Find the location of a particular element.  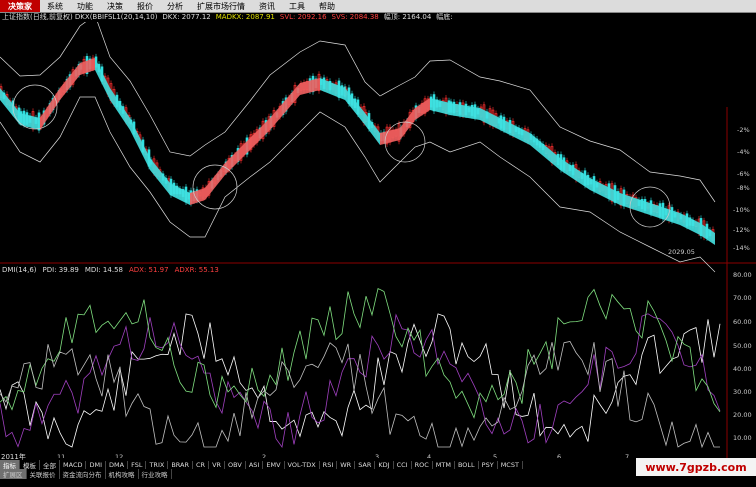

menu-analysis: 分析 is located at coordinates (175, 6).